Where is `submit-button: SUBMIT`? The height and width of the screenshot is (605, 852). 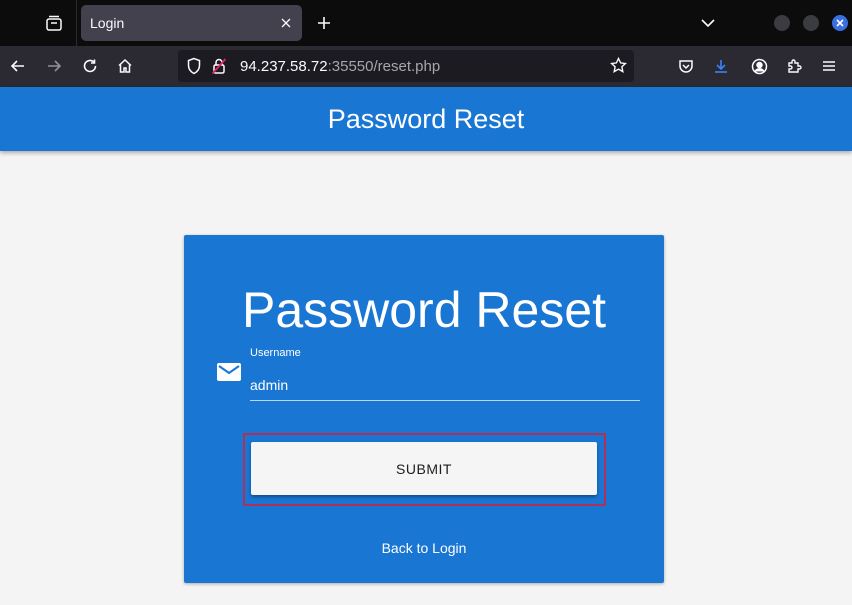
submit-button: SUBMIT is located at coordinates (424, 468).